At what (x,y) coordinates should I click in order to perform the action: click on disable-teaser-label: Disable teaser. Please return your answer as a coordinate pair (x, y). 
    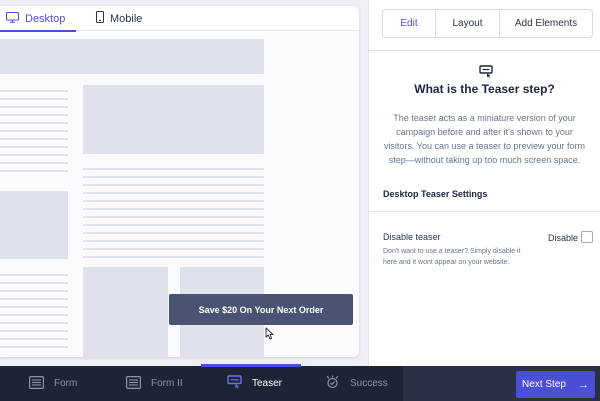
    Looking at the image, I should click on (412, 237).